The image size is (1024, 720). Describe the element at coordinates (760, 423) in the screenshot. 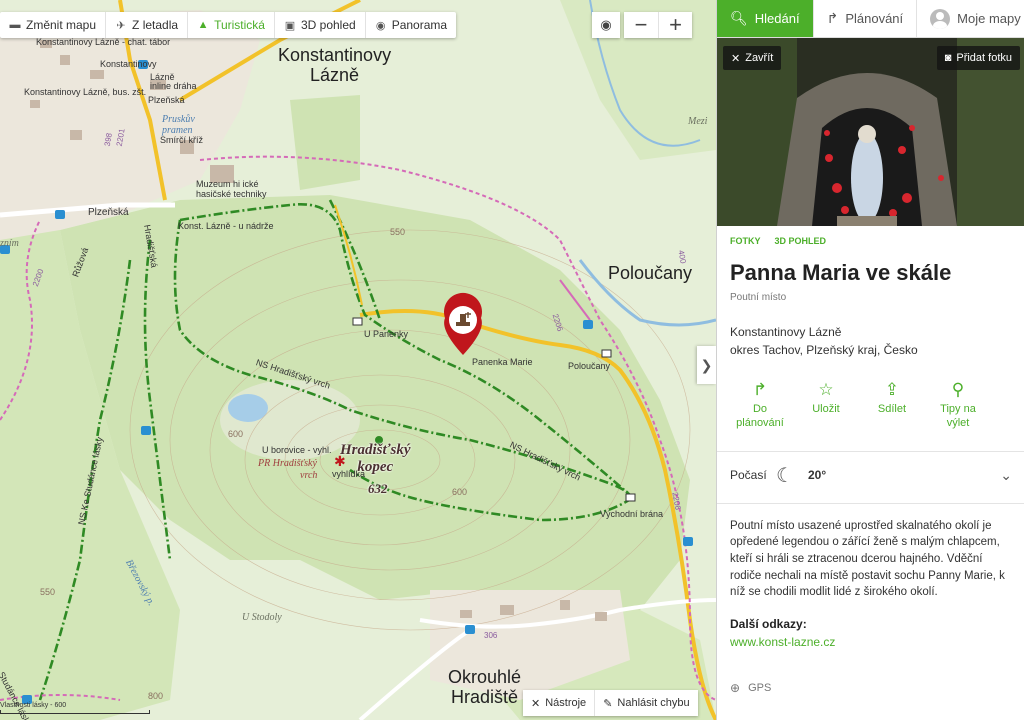

I see `action-label: plánování` at that location.